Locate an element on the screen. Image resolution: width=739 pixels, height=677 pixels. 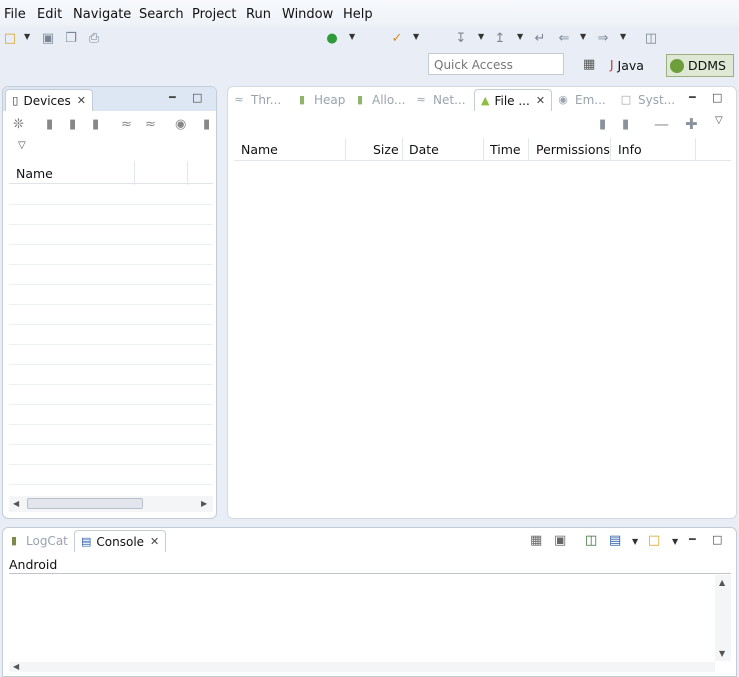
save-icon: ▣ is located at coordinates (48, 38).